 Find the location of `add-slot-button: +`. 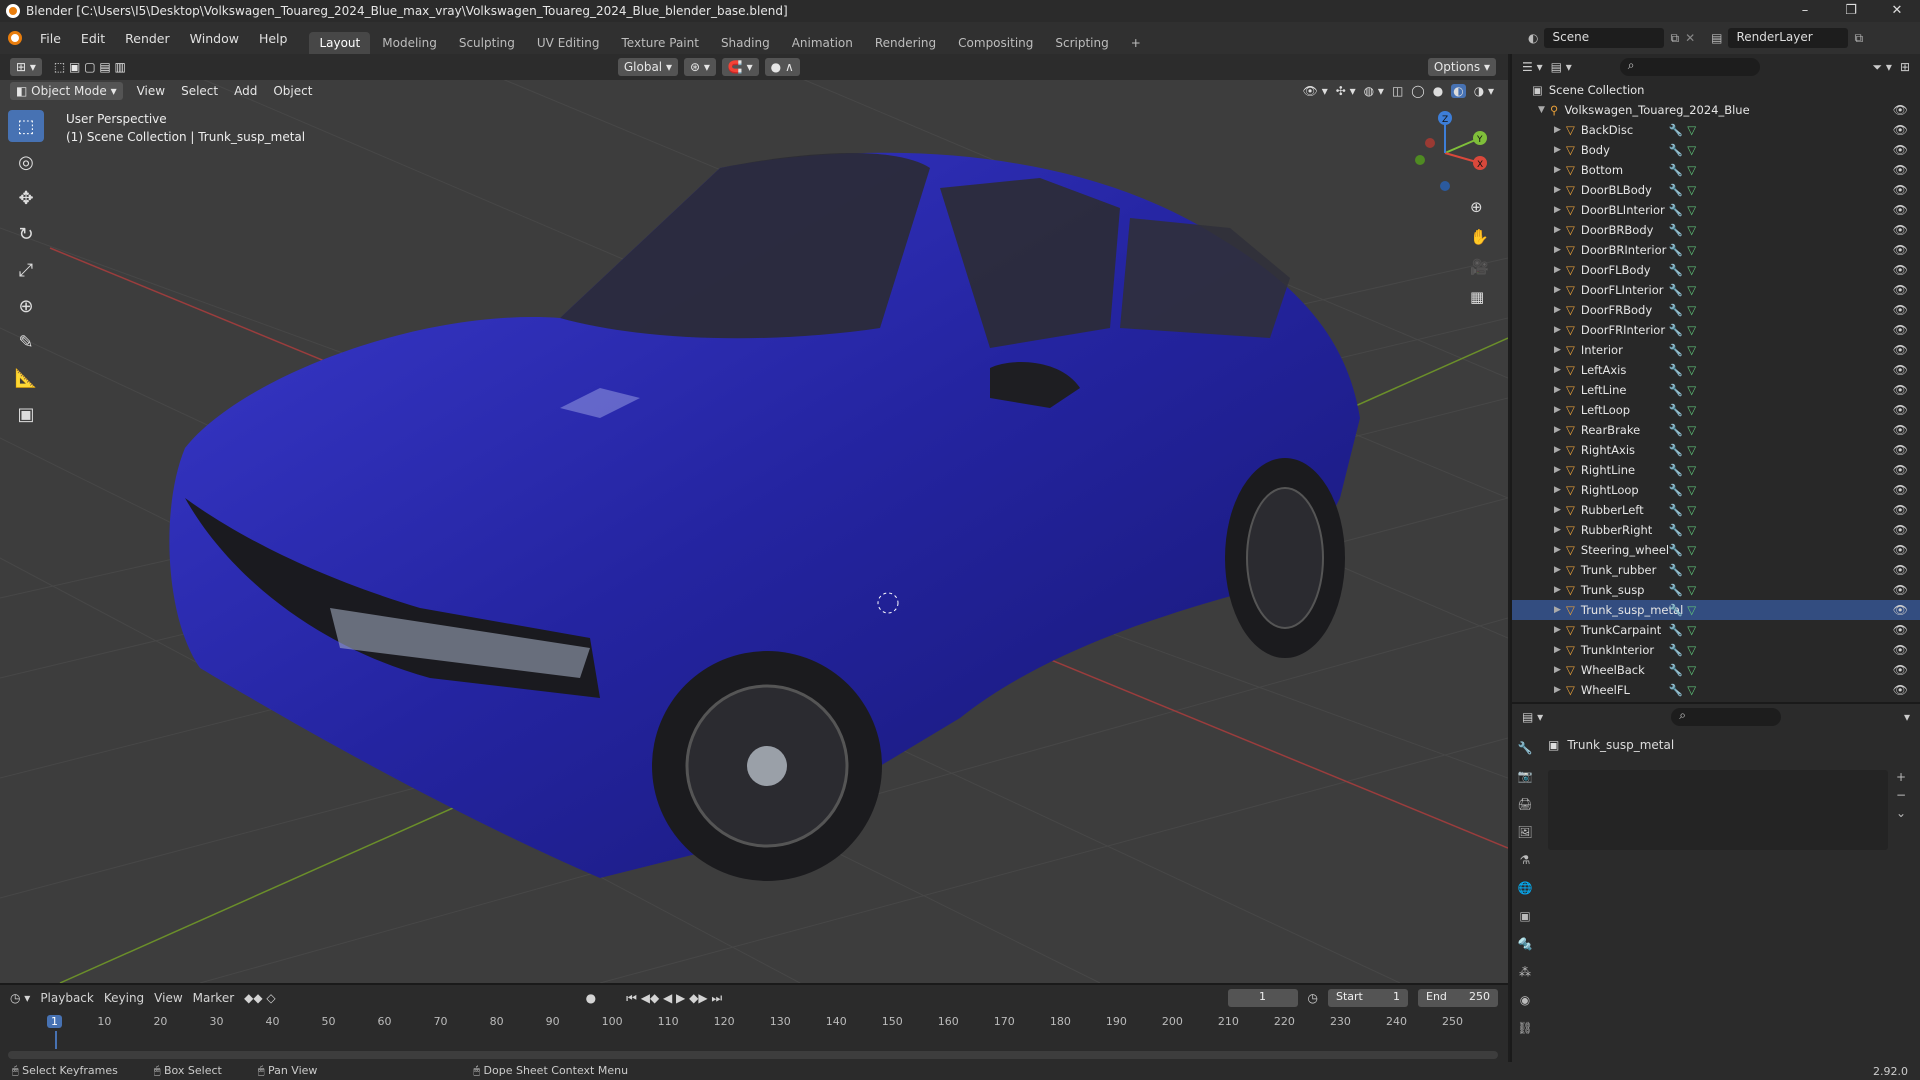

add-slot-button: + is located at coordinates (1901, 777).